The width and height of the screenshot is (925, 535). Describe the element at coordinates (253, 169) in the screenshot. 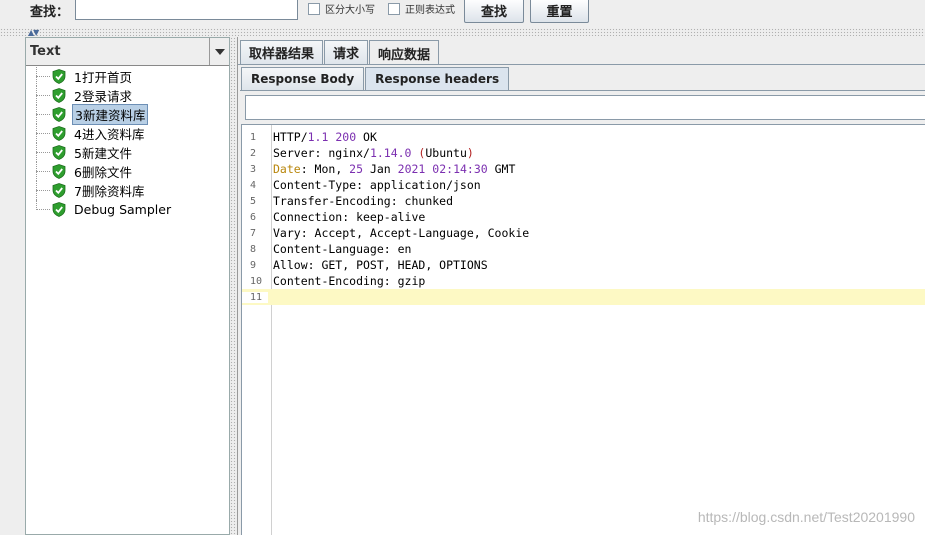

I see `line-number: 3` at that location.